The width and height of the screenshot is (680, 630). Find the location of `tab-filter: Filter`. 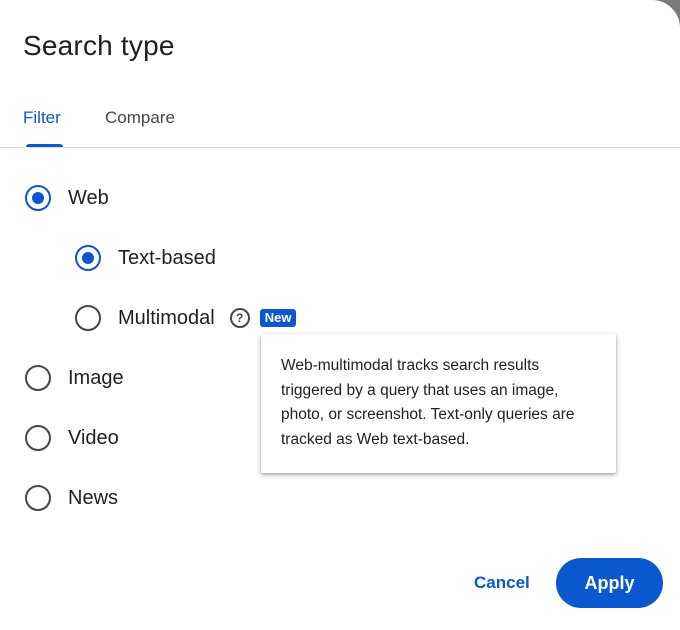

tab-filter: Filter is located at coordinates (42, 118).